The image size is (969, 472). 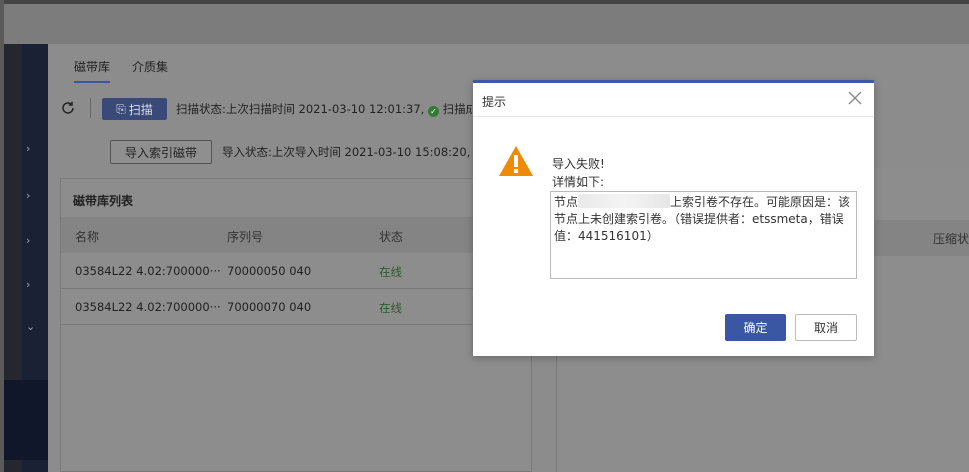 What do you see at coordinates (26, 420) in the screenshot?
I see `sidebar-selected-item` at bounding box center [26, 420].